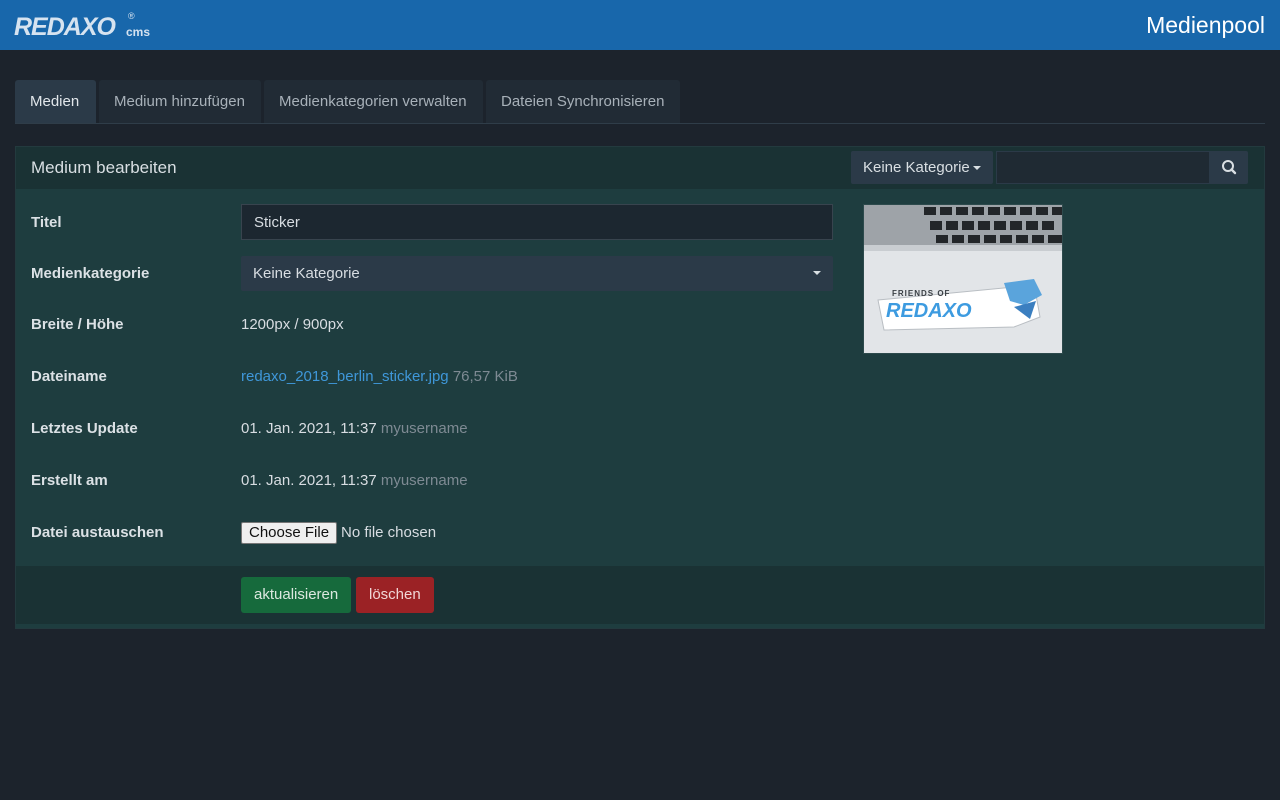 This screenshot has width=1280, height=800. I want to click on search-icon, so click(1229, 167).